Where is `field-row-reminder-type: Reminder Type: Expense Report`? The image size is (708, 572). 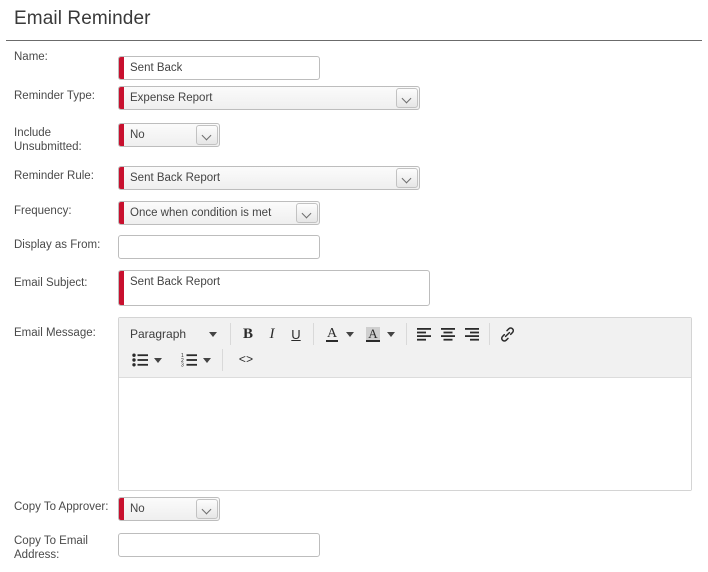
field-row-reminder-type: Reminder Type: Expense Report is located at coordinates (354, 101).